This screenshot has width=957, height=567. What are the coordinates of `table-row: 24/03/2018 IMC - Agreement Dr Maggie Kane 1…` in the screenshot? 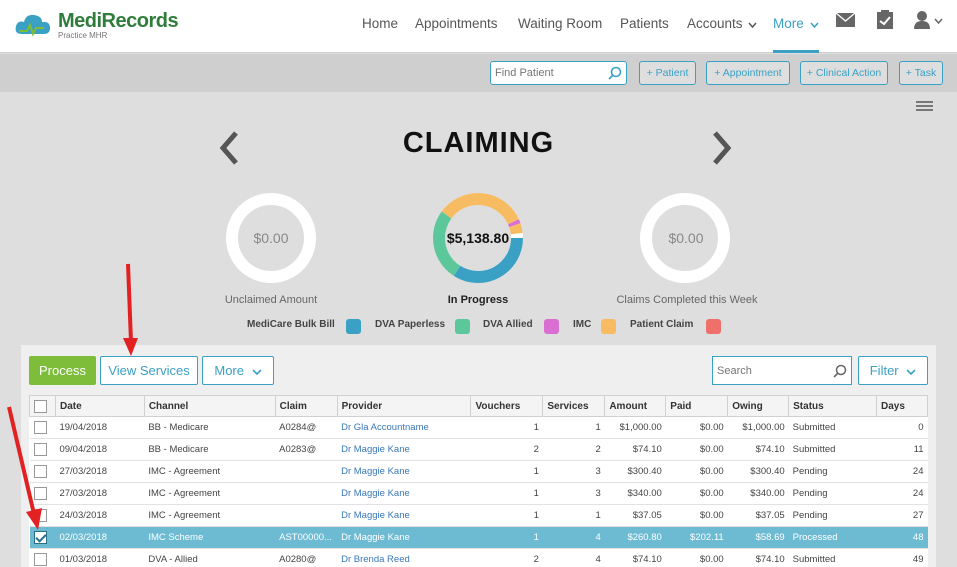 It's located at (478, 515).